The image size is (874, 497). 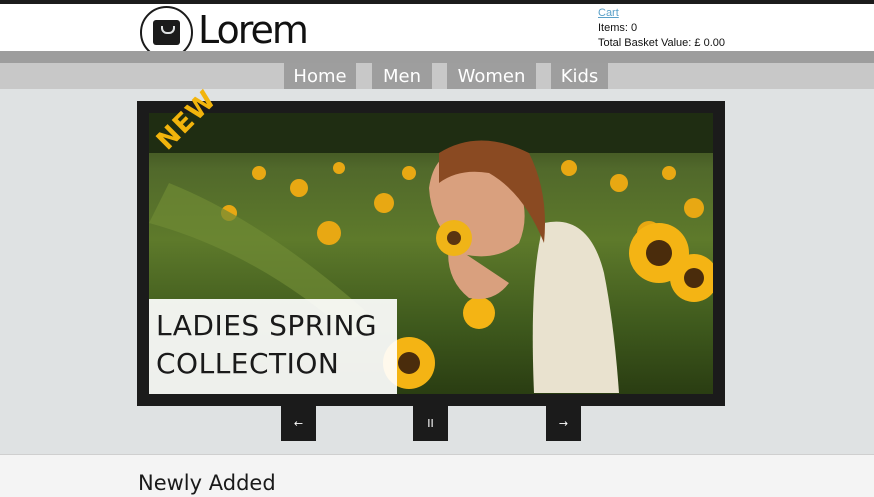 I want to click on section-title: Newly Added, so click(x=207, y=483).